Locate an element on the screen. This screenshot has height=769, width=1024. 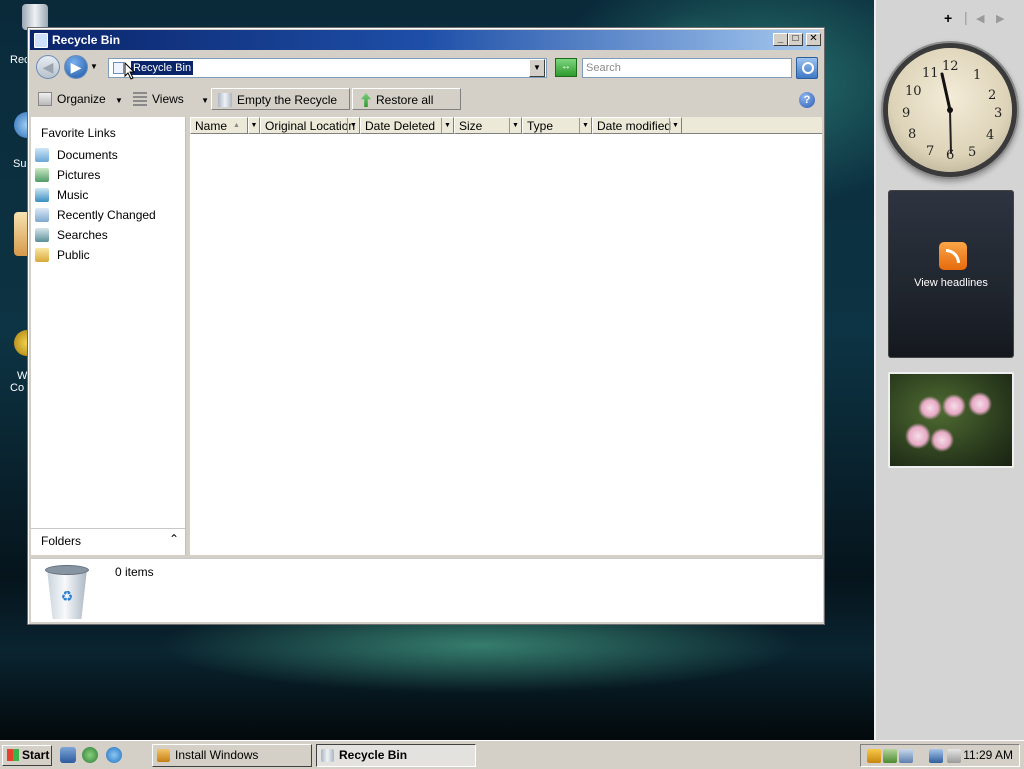
search-input: Search is located at coordinates (687, 68).